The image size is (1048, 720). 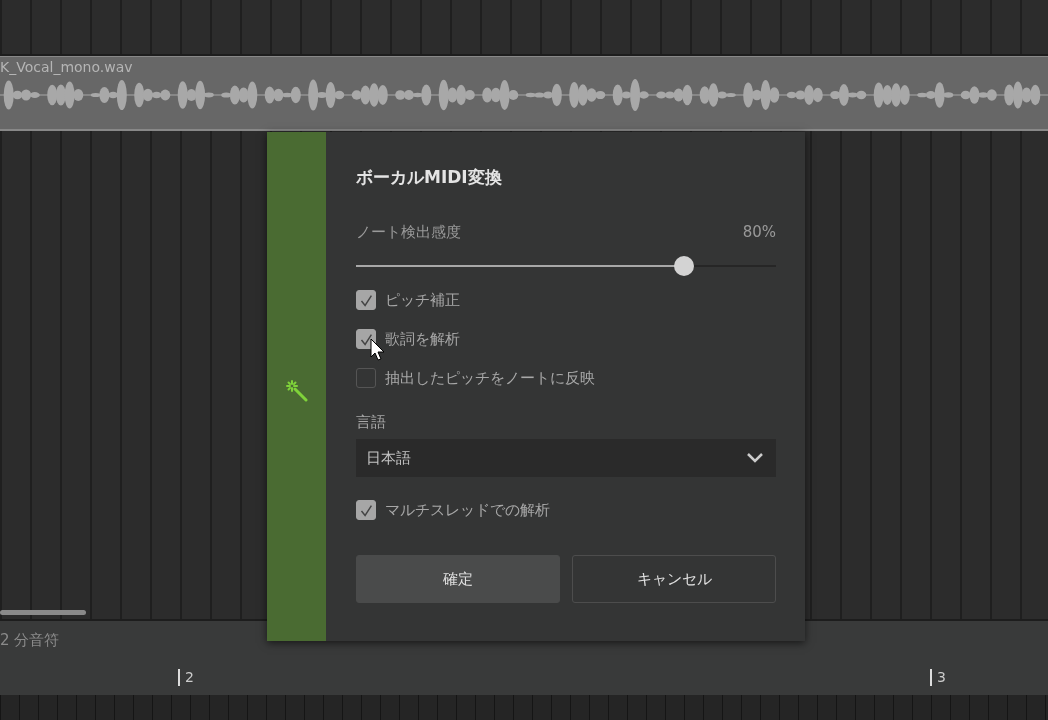 What do you see at coordinates (429, 177) in the screenshot?
I see `dialog-title: ボーカルMIDI変換` at bounding box center [429, 177].